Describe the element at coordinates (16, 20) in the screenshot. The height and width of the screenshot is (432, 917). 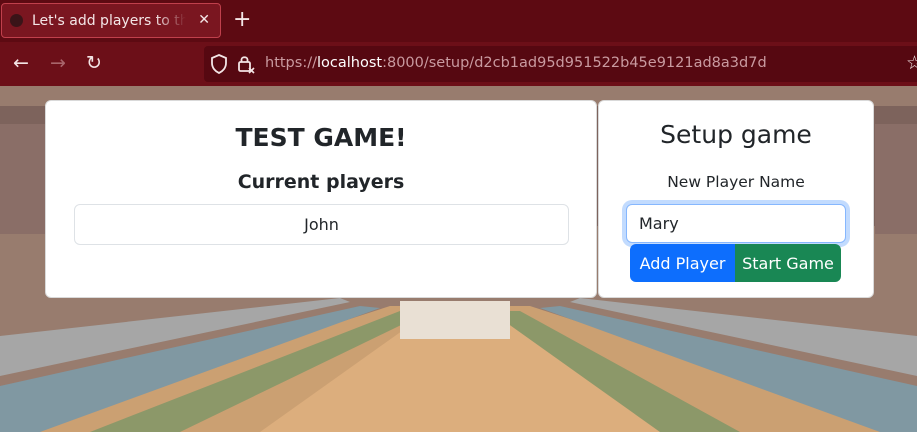
I see `tab-favicon-icon` at that location.